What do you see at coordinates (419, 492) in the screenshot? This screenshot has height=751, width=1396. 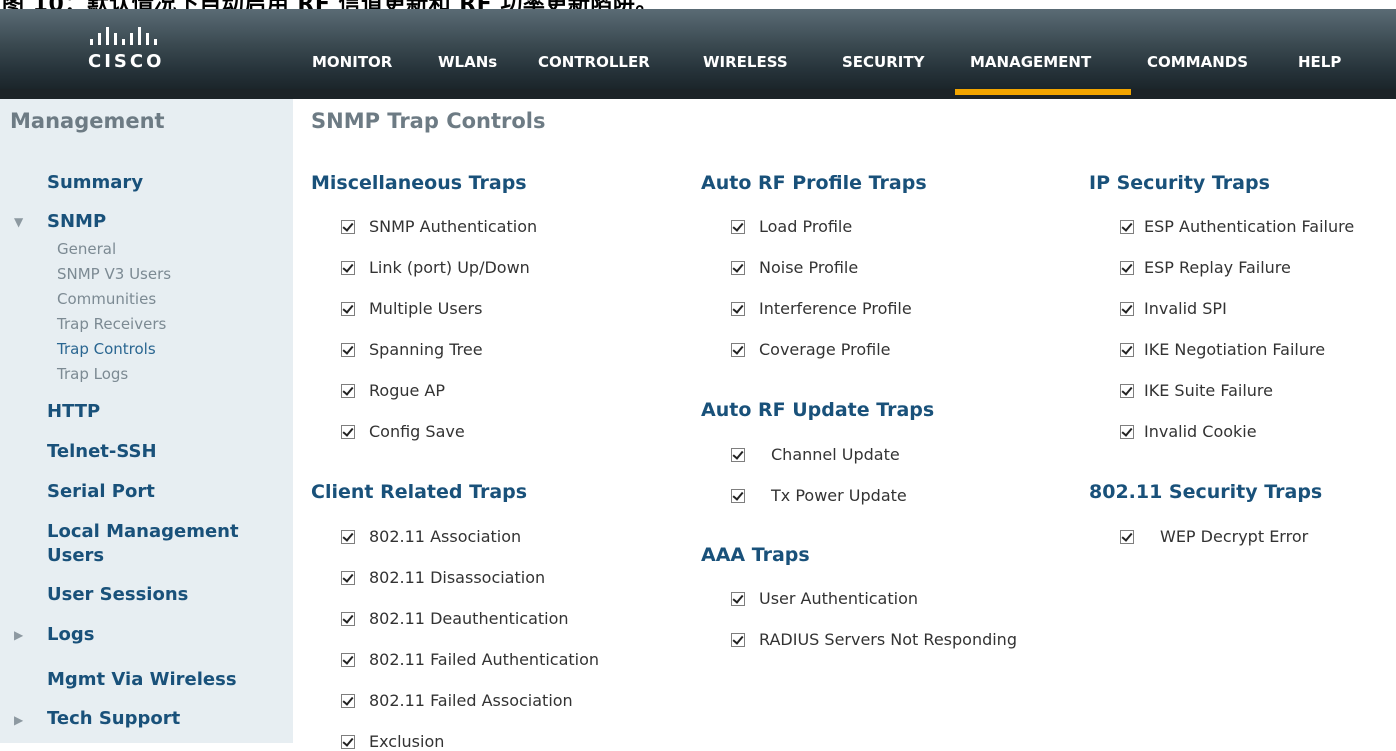 I see `section-client-traps: Client Related Traps` at bounding box center [419, 492].